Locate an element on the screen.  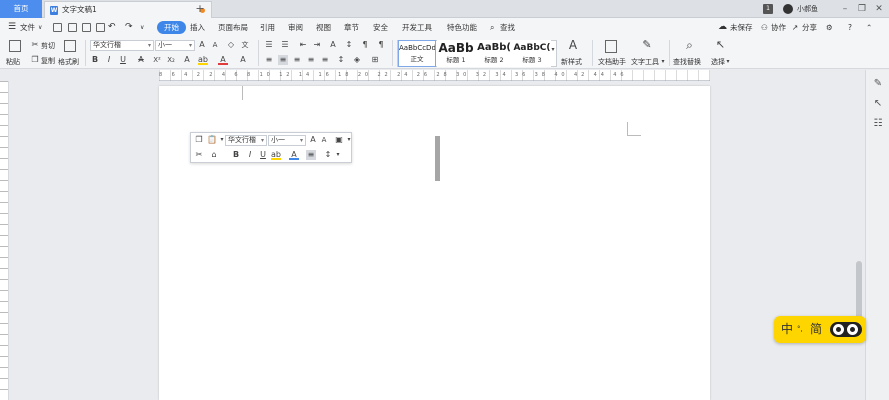
format-painter-icon is located at coordinates (70, 46).